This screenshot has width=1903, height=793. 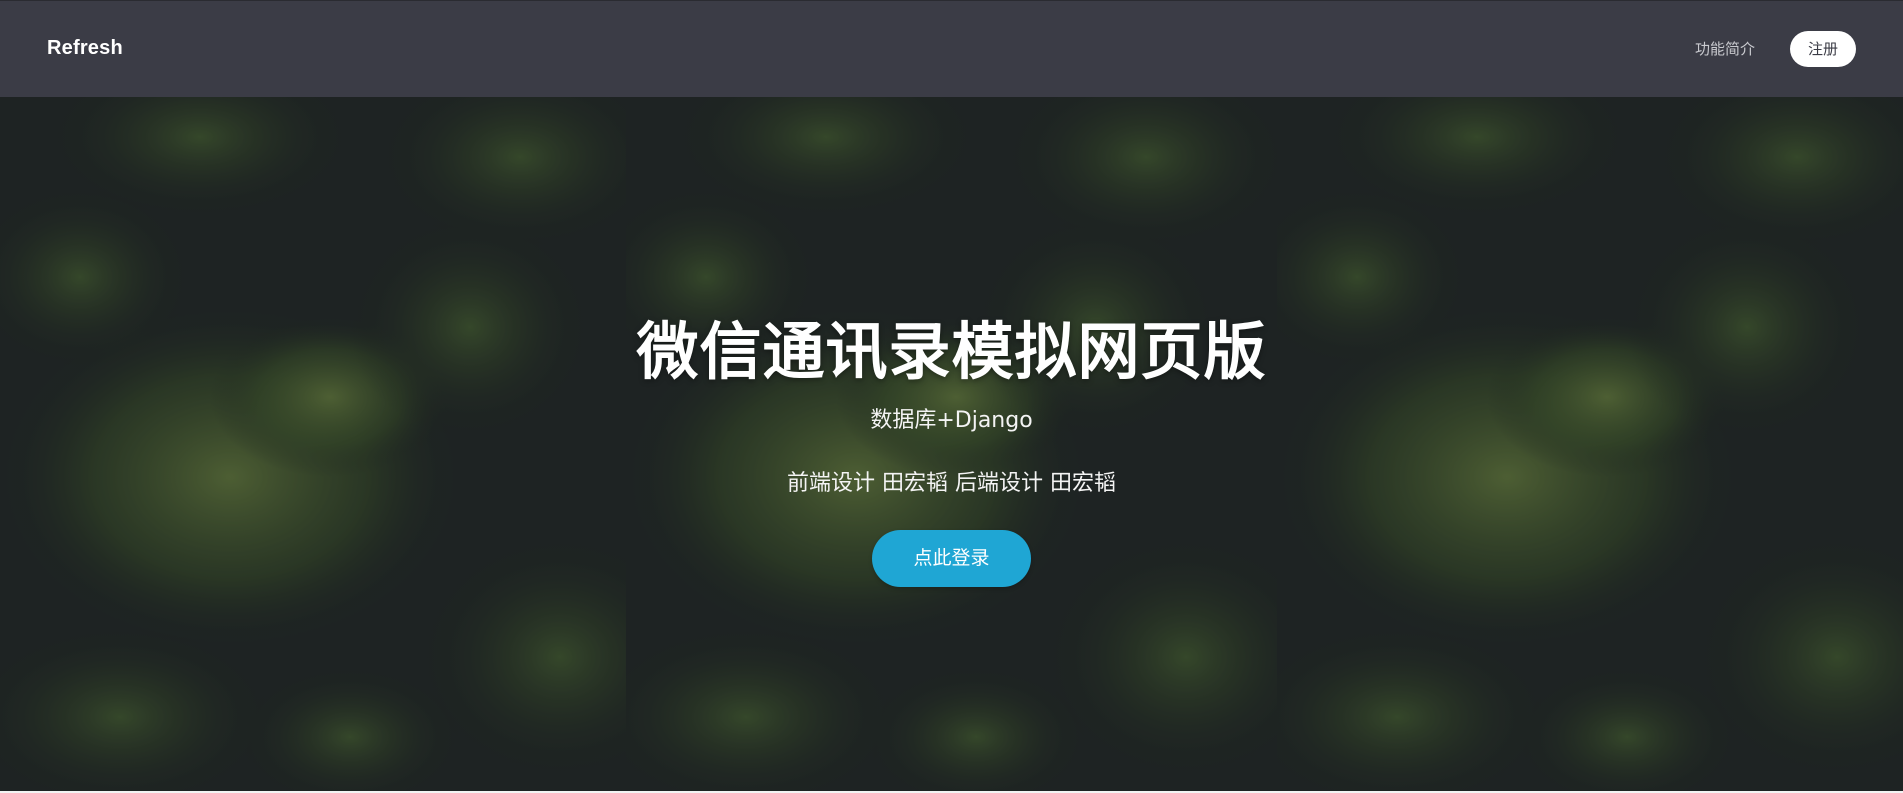 What do you see at coordinates (951, 420) in the screenshot?
I see `hero-subtitle: 数据库+Django` at bounding box center [951, 420].